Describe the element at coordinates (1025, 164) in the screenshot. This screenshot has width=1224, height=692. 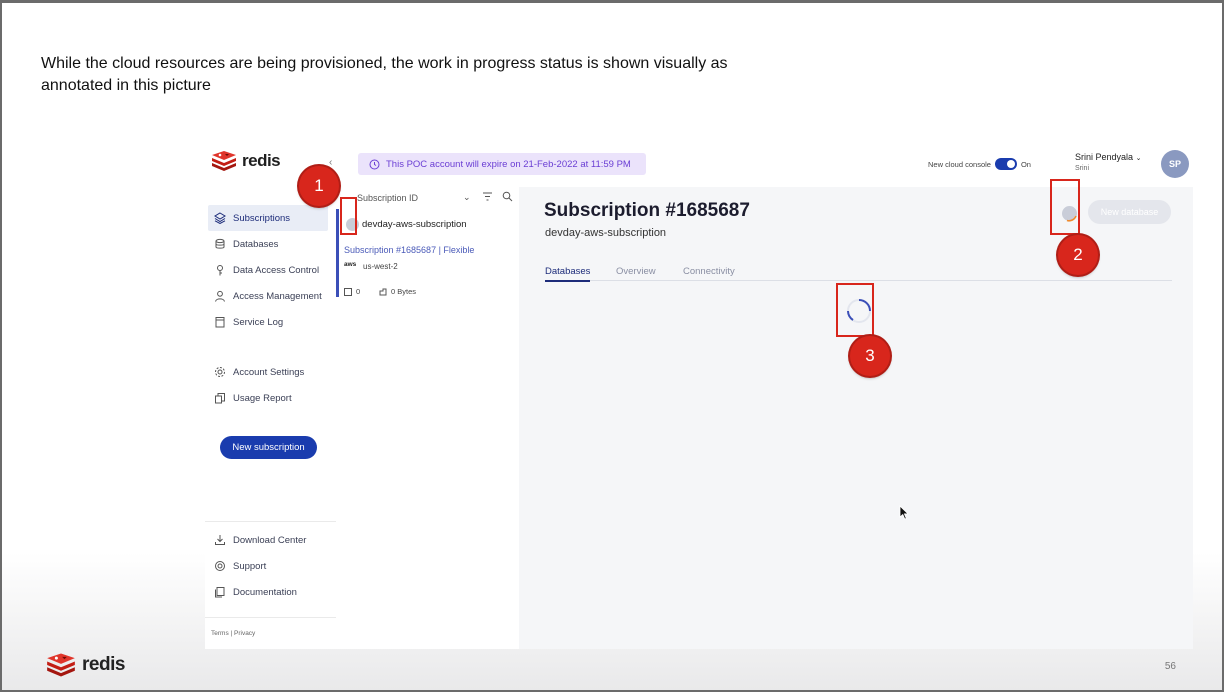
I see `console-state: On` at that location.